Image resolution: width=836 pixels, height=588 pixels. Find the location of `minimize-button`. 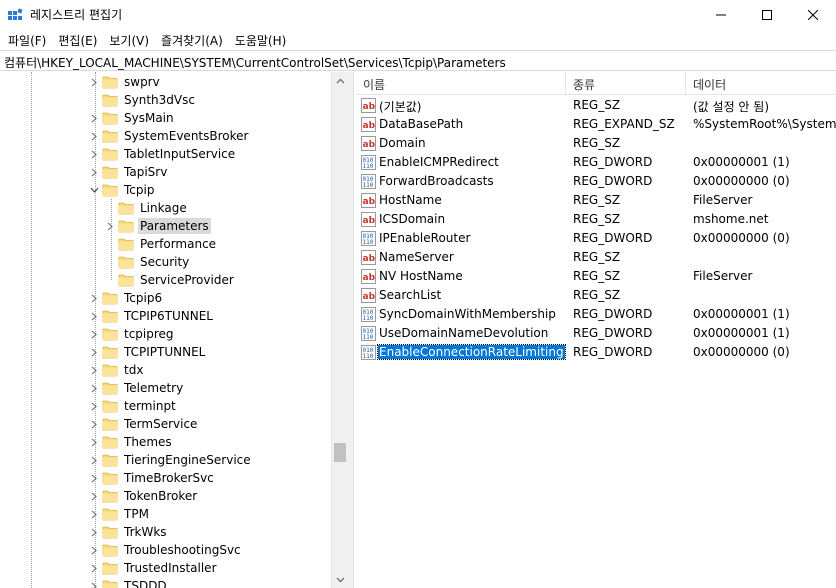

minimize-button is located at coordinates (721, 14).